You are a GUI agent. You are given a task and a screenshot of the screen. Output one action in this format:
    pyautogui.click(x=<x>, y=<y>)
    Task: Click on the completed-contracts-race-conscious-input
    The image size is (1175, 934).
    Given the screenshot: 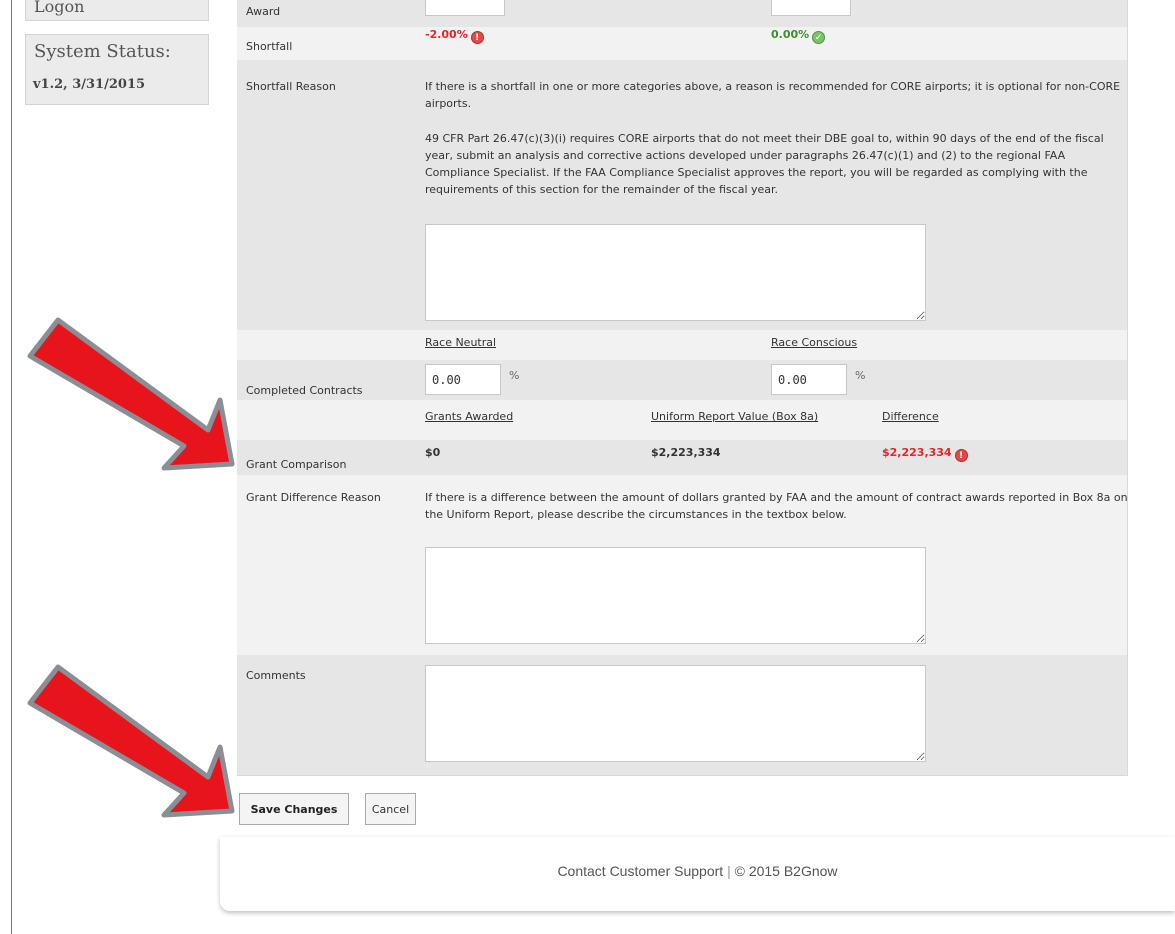 What is the action you would take?
    pyautogui.click(x=809, y=379)
    